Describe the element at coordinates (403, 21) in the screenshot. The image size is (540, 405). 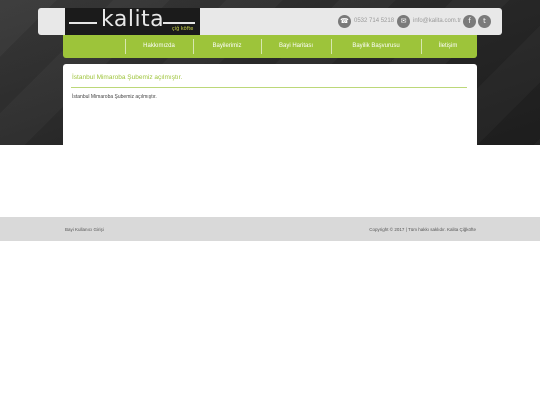
I see `mail-icon: ✉` at that location.